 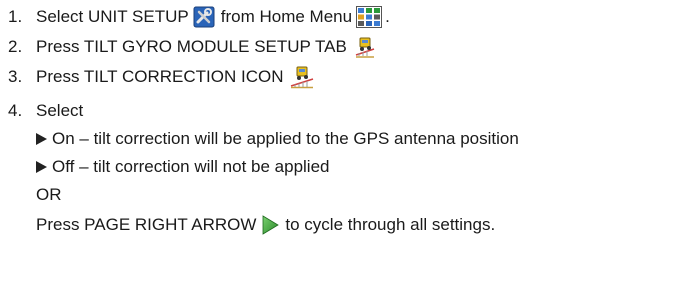 What do you see at coordinates (15, 16) in the screenshot?
I see `step-1-number: 1.` at bounding box center [15, 16].